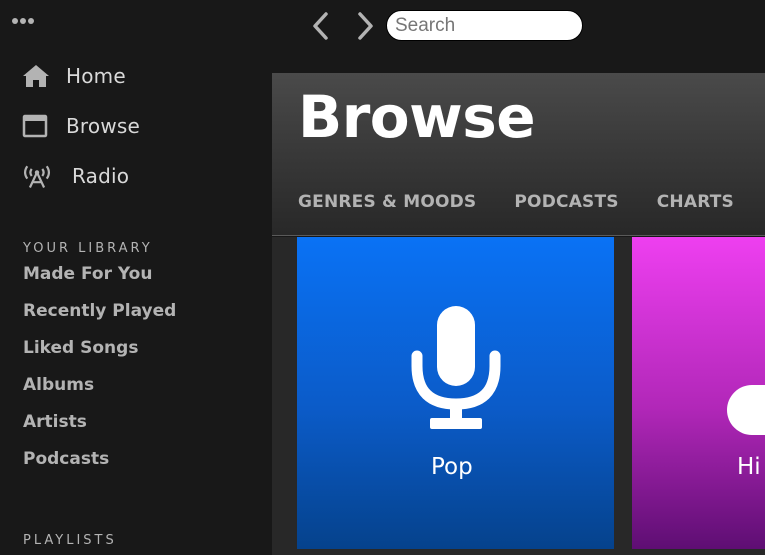 The width and height of the screenshot is (765, 555). I want to click on tab-genres-moods: GENRES & MOODS, so click(387, 202).